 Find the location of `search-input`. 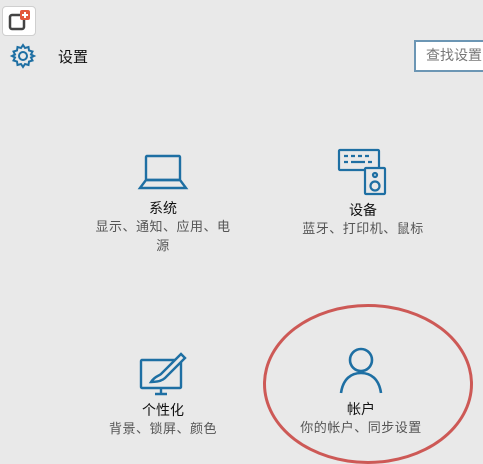

search-input is located at coordinates (449, 56).